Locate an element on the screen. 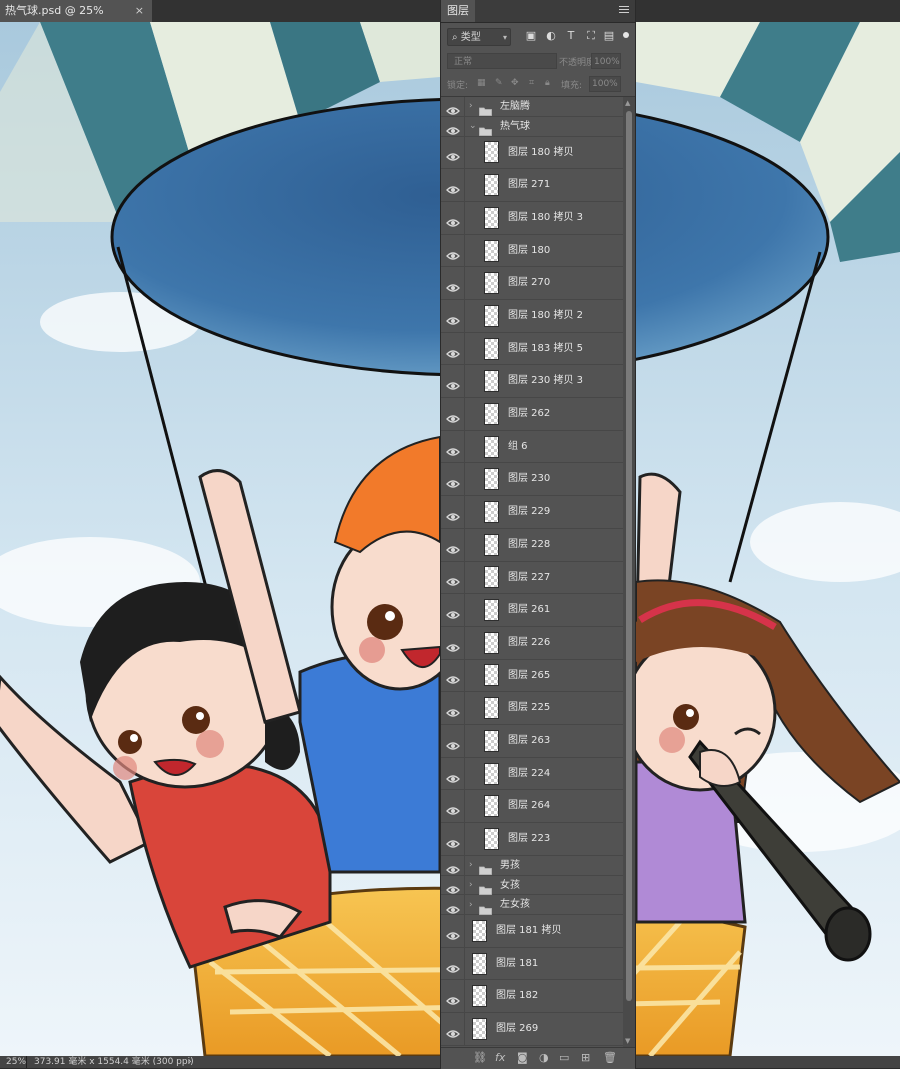 The image size is (900, 1069). layer-row: 图层 223 is located at coordinates (532, 839).